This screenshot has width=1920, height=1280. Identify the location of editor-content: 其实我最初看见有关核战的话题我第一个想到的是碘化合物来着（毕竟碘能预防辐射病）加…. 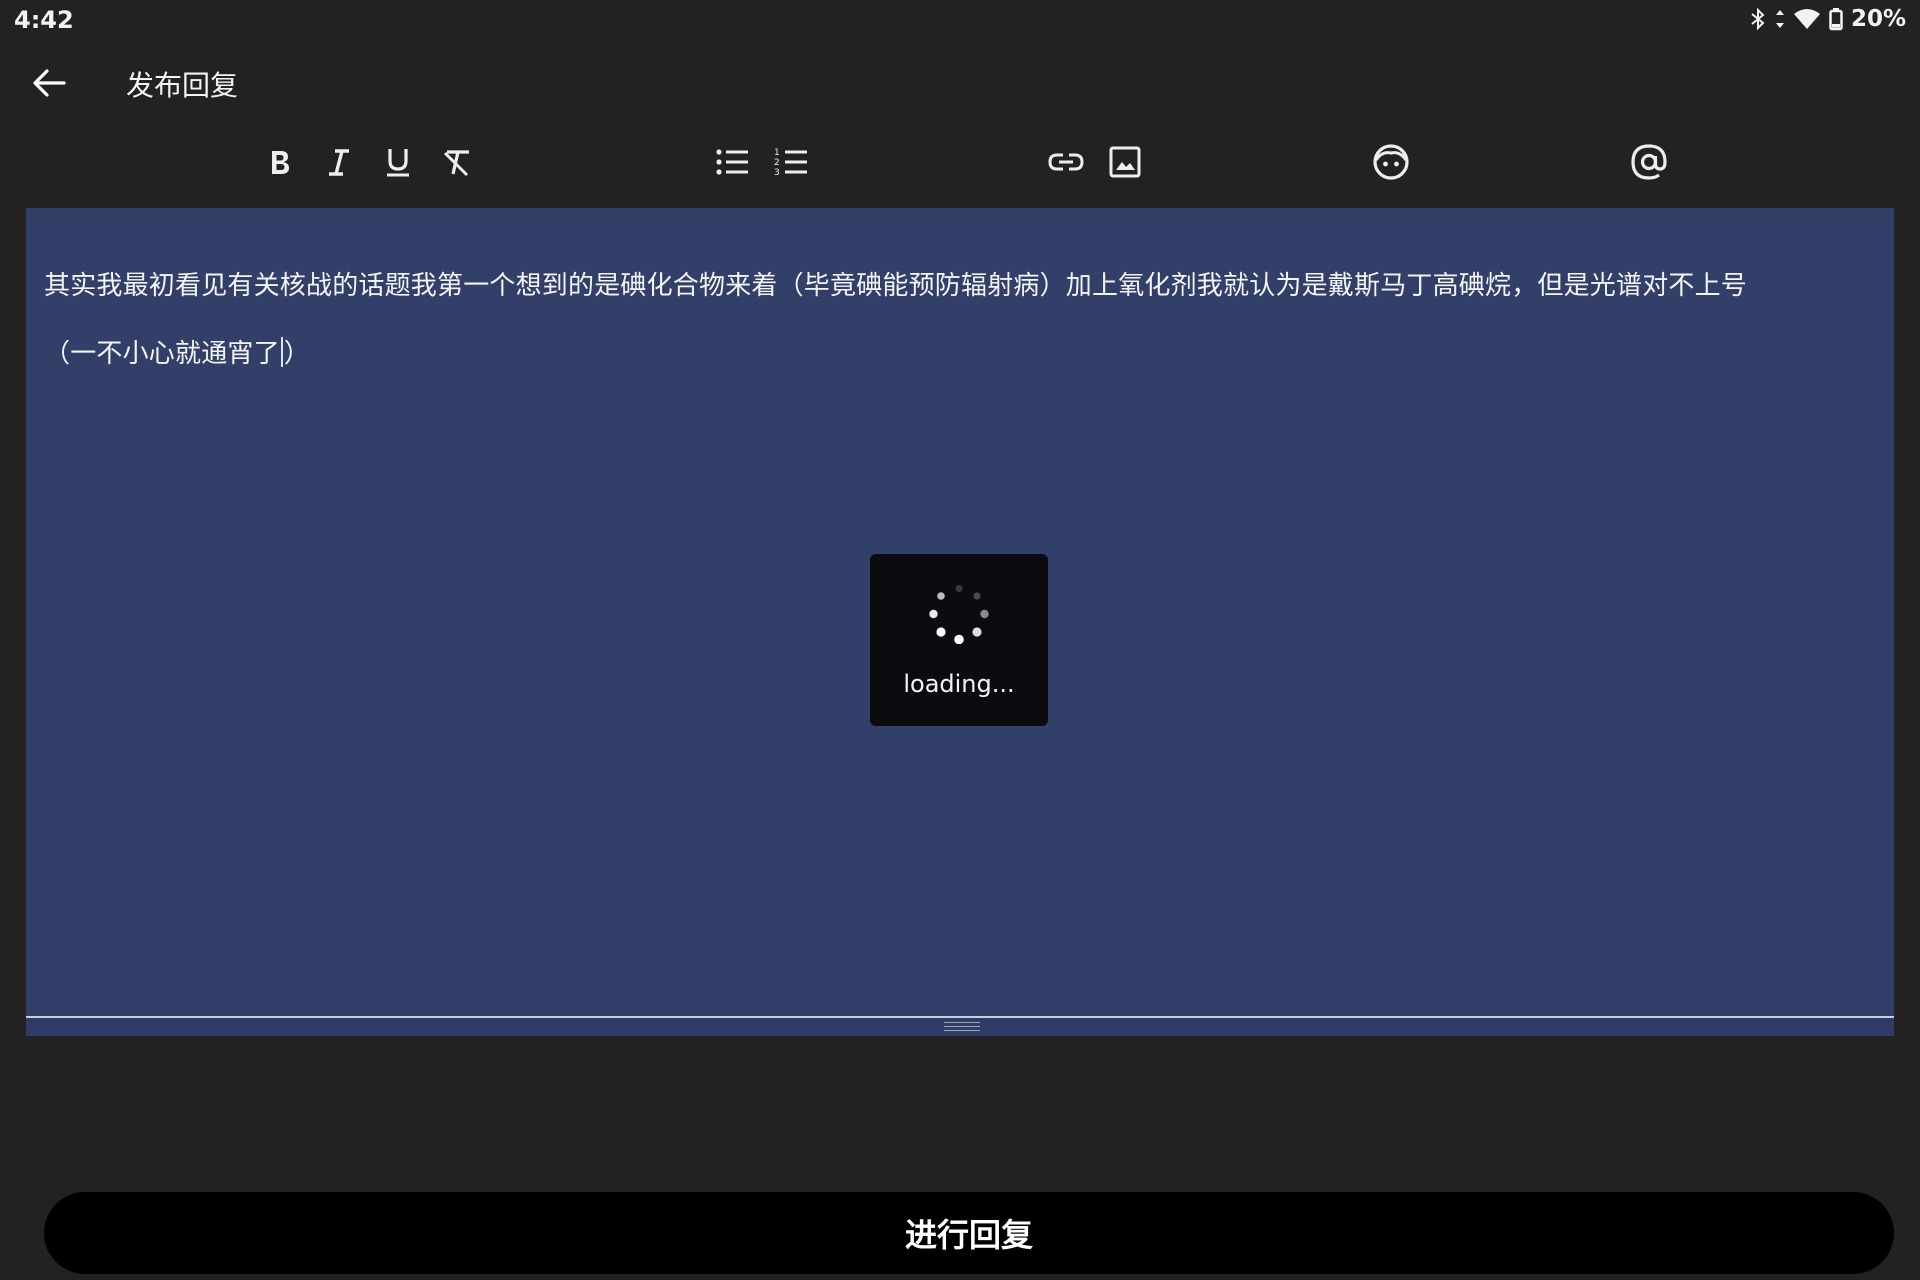
(959, 320).